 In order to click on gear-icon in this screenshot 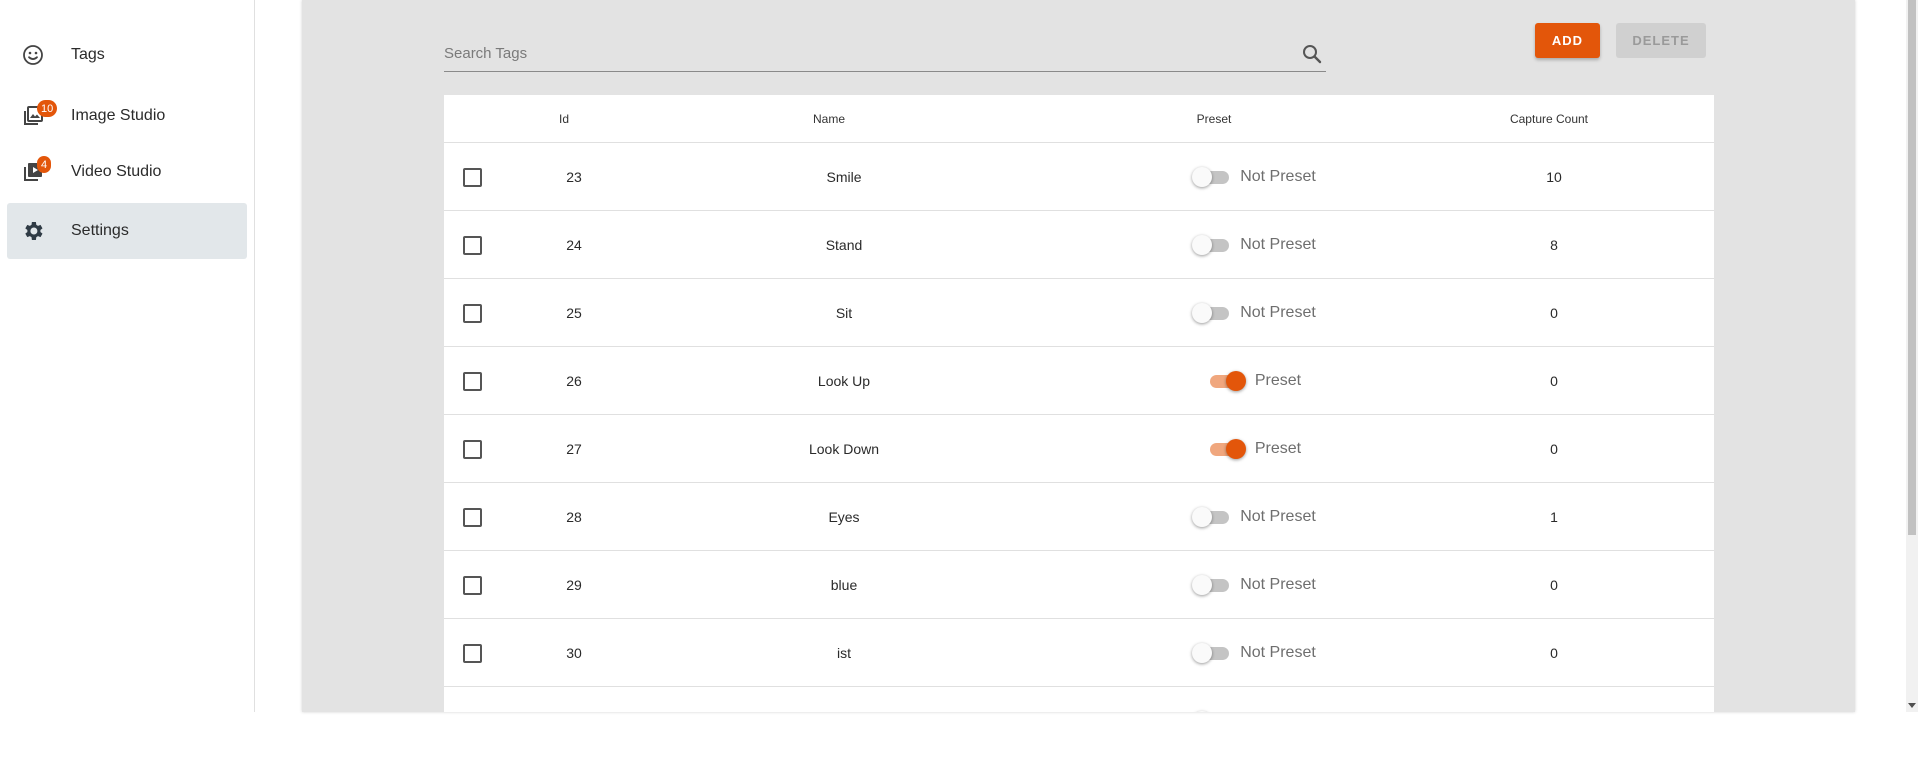, I will do `click(33, 231)`.